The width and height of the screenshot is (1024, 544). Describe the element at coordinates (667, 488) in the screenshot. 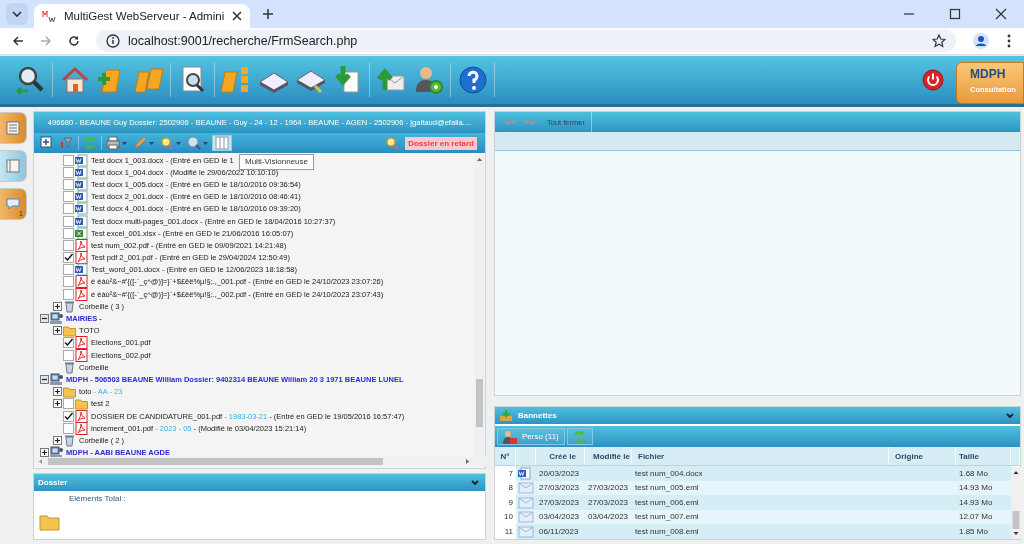

I see `table-cell-text: test num_005.eml` at that location.